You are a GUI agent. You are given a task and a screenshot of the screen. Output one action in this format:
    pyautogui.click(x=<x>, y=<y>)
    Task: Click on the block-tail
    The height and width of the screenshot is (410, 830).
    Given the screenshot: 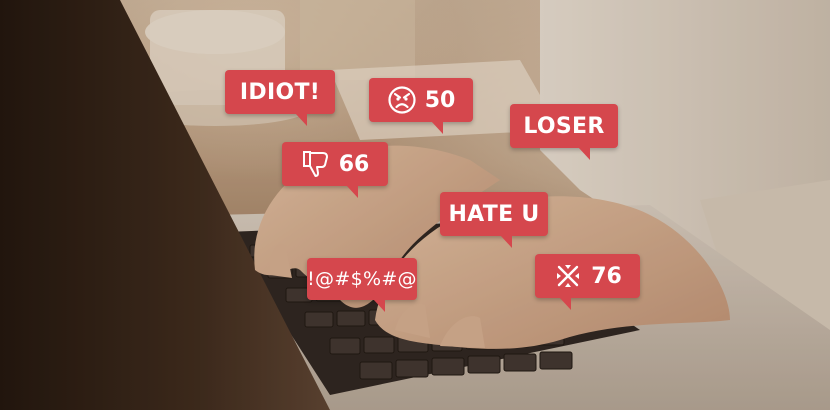 What is the action you would take?
    pyautogui.click(x=565, y=303)
    